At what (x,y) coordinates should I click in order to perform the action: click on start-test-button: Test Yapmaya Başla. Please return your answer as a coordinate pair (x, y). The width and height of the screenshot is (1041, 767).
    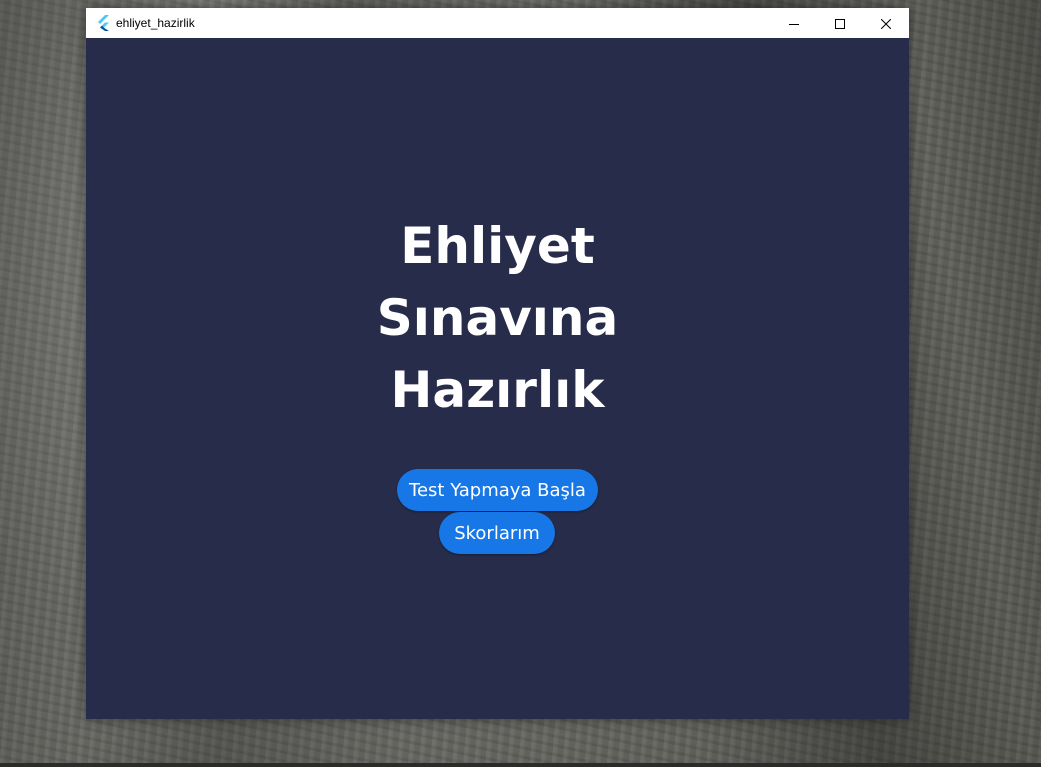
    Looking at the image, I should click on (497, 490).